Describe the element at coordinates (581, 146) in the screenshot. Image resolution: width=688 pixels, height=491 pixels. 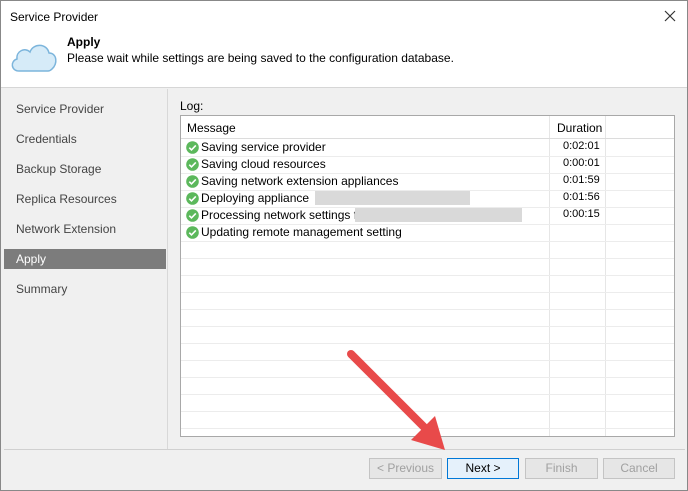
I see `log-duration: 0:02:01` at that location.